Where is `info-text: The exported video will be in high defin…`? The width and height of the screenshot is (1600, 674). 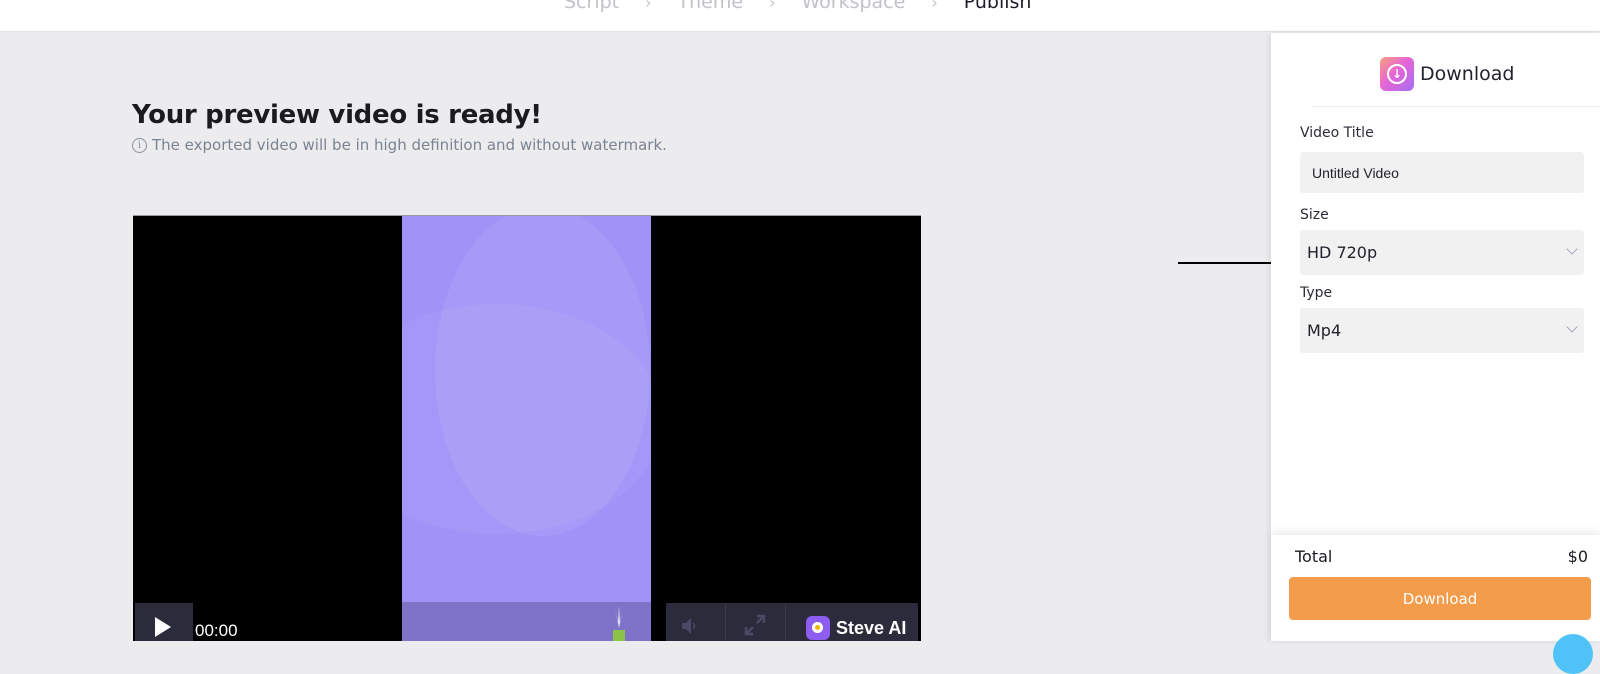 info-text: The exported video will be in high defin… is located at coordinates (409, 145).